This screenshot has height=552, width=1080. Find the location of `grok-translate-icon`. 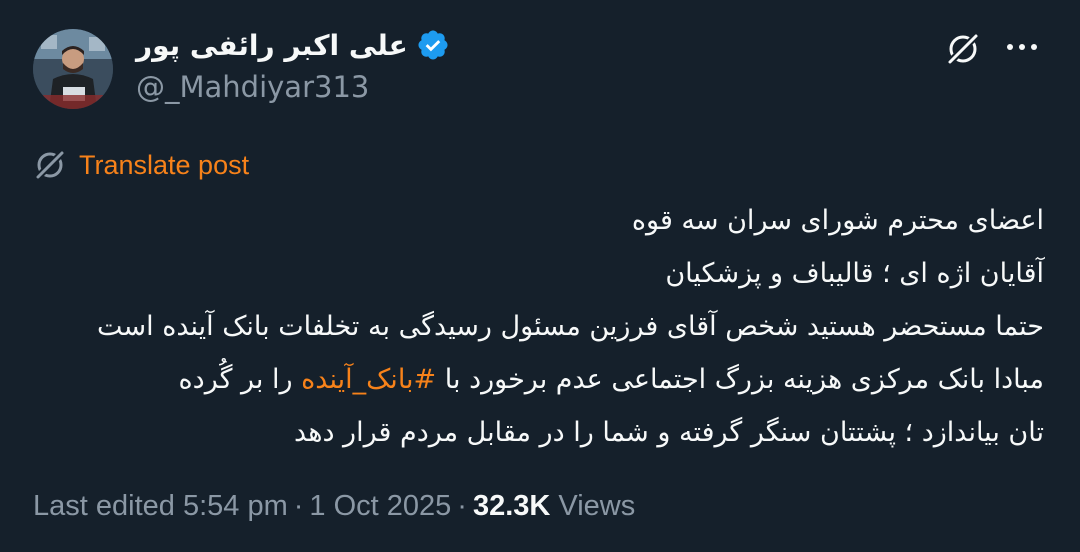

grok-translate-icon is located at coordinates (50, 165).